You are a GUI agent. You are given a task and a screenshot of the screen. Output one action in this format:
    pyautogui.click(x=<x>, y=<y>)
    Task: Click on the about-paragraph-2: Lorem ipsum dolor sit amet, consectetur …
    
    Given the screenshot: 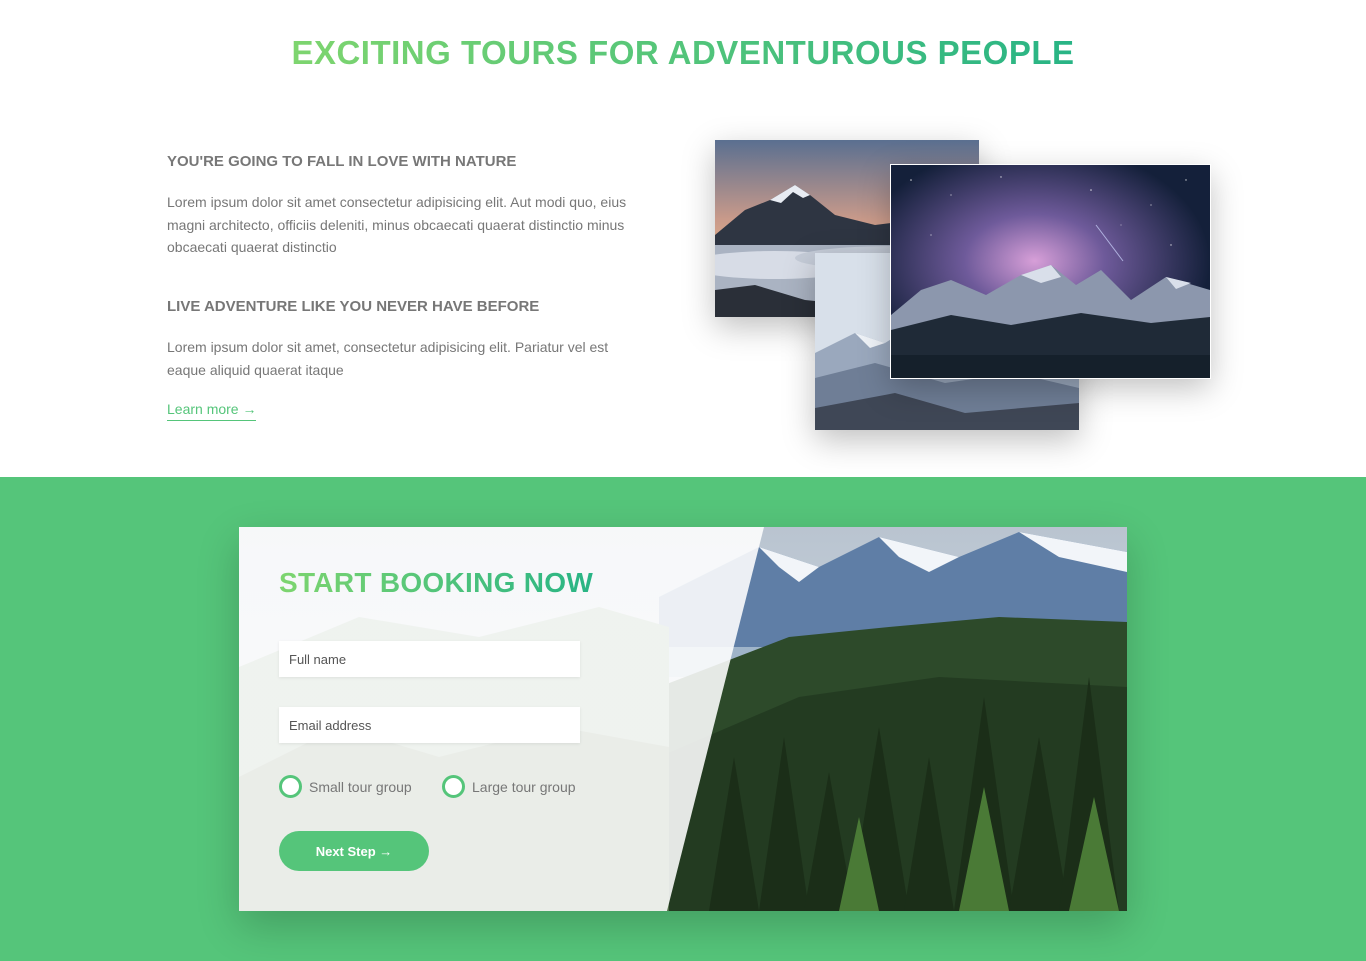 What is the action you would take?
    pyautogui.click(x=388, y=358)
    